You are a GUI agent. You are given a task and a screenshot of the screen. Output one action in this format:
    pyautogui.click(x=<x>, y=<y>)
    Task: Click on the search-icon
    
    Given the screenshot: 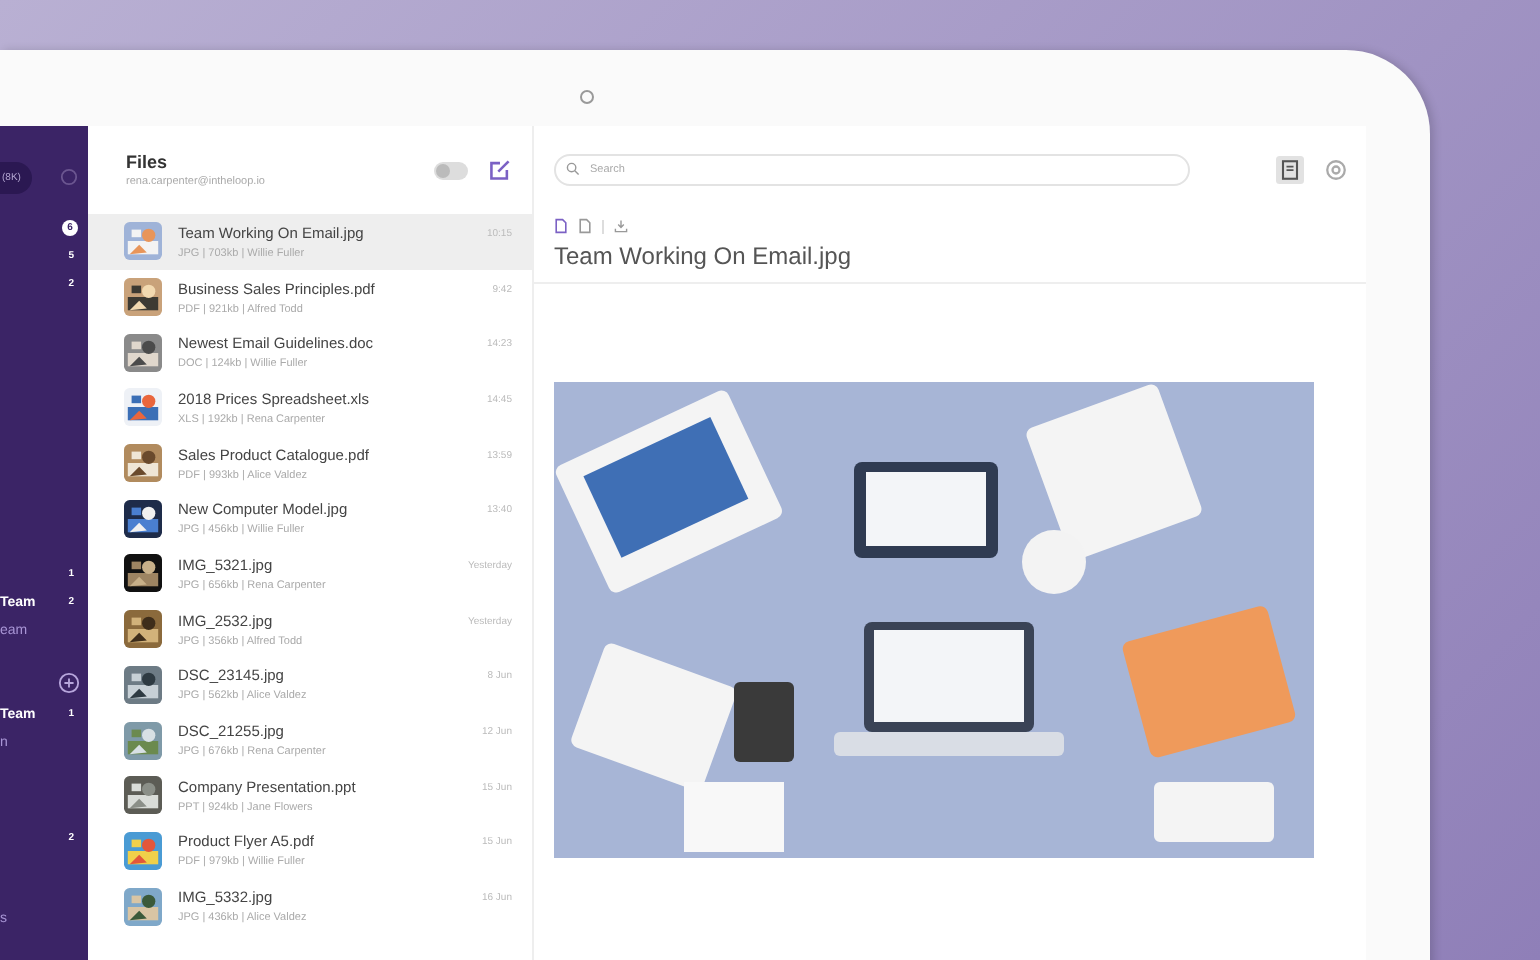 What is the action you would take?
    pyautogui.click(x=573, y=169)
    